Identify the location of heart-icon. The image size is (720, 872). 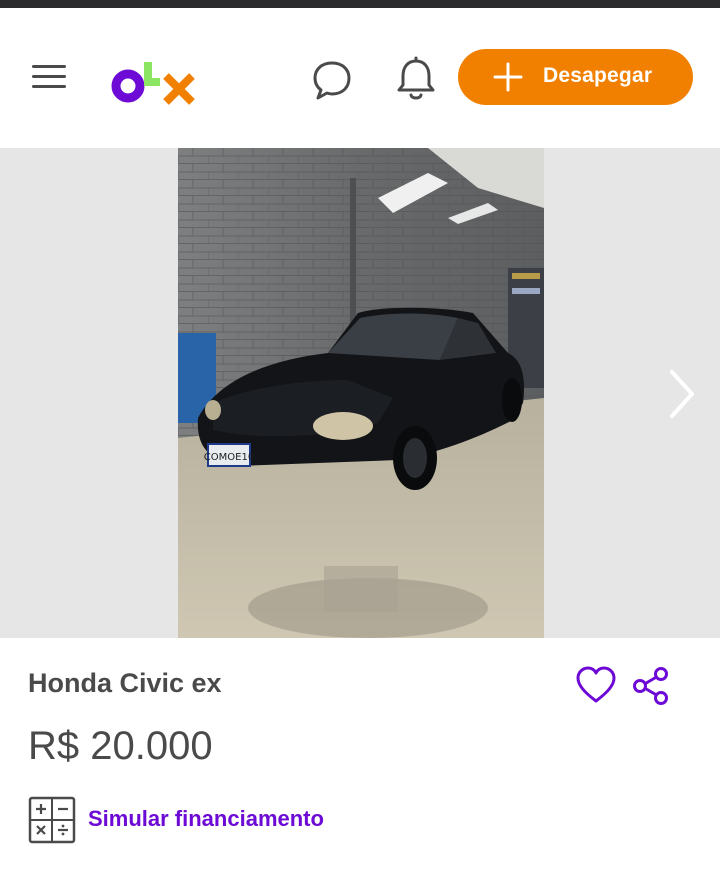
(596, 686).